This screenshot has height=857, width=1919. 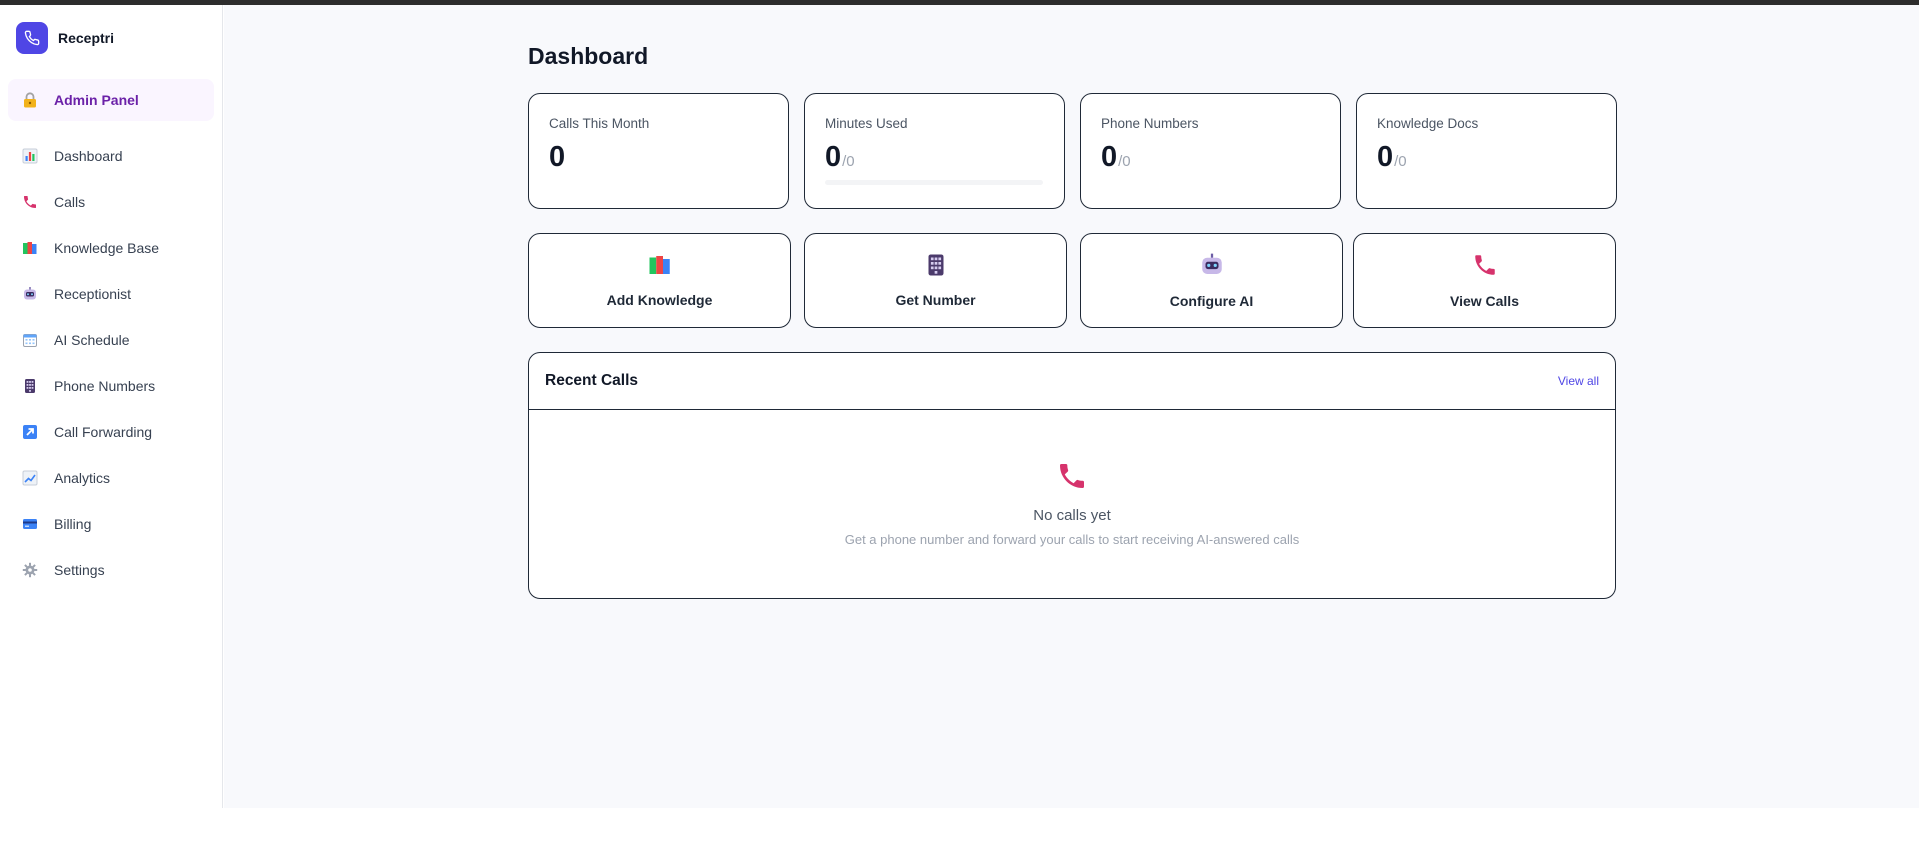 I want to click on sidebar-item-dashboard: Dashboard, so click(x=111, y=156).